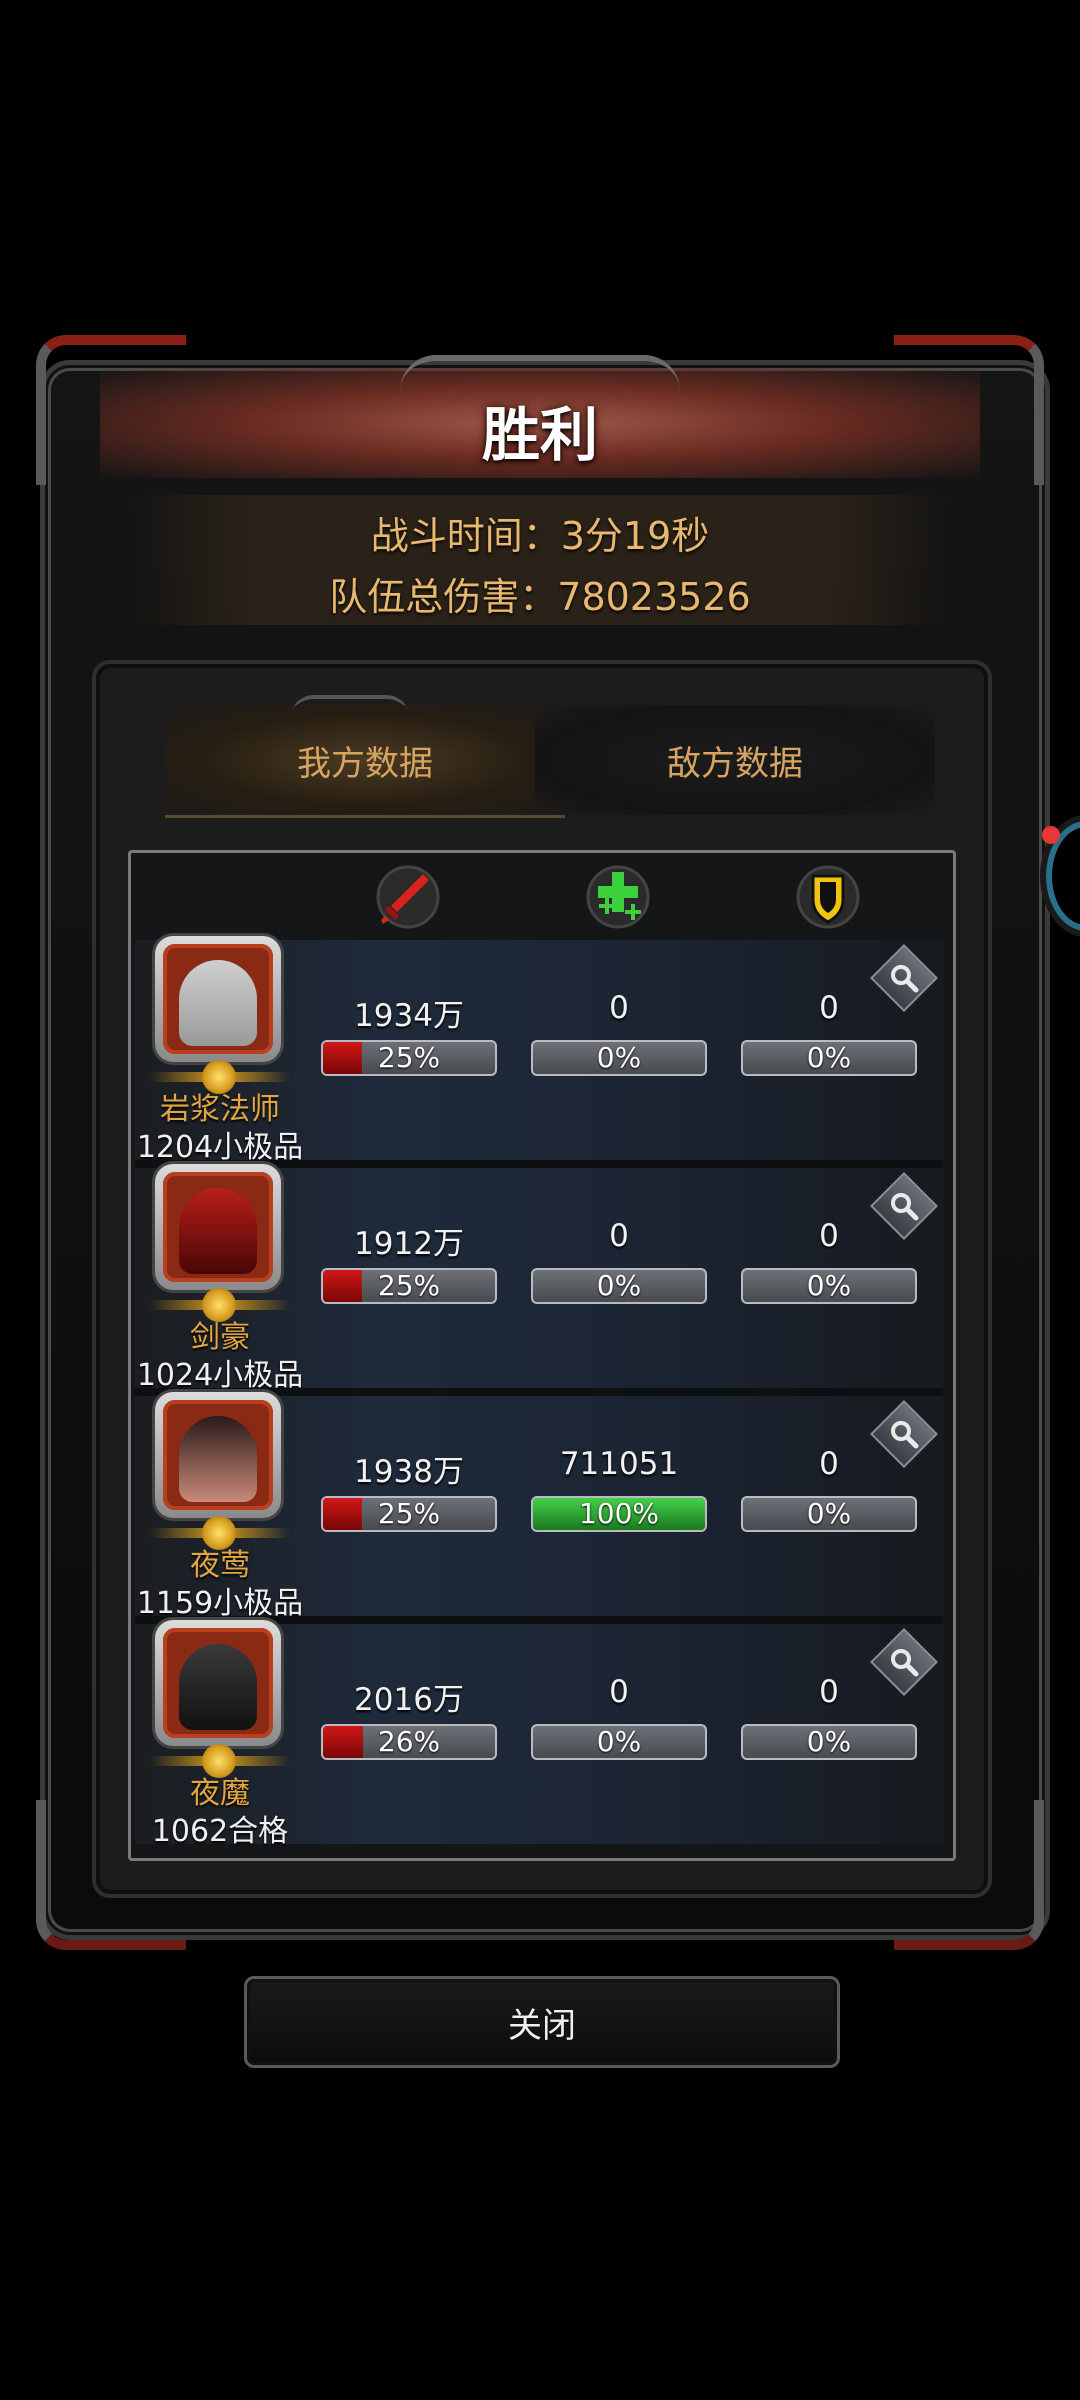 The image size is (1080, 2400). Describe the element at coordinates (218, 1003) in the screenshot. I see `silver-haired-elf-portrait` at that location.